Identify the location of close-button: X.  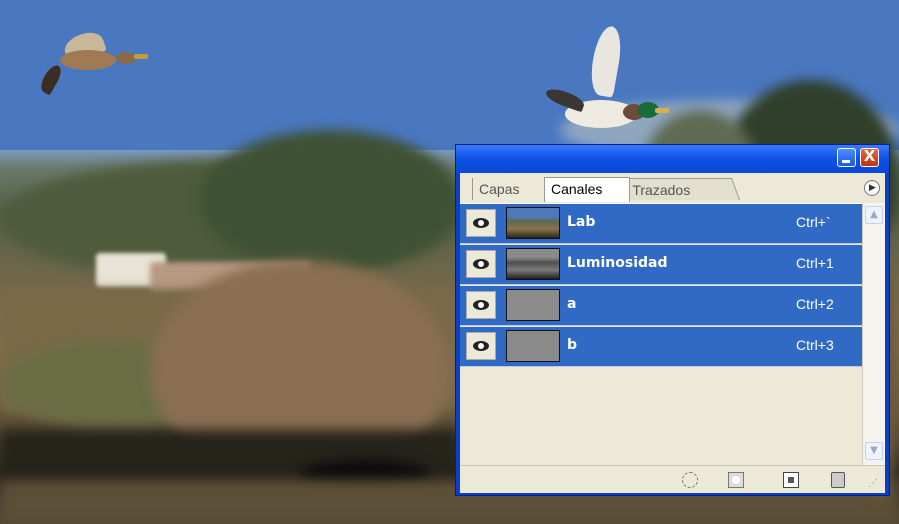
(869, 157).